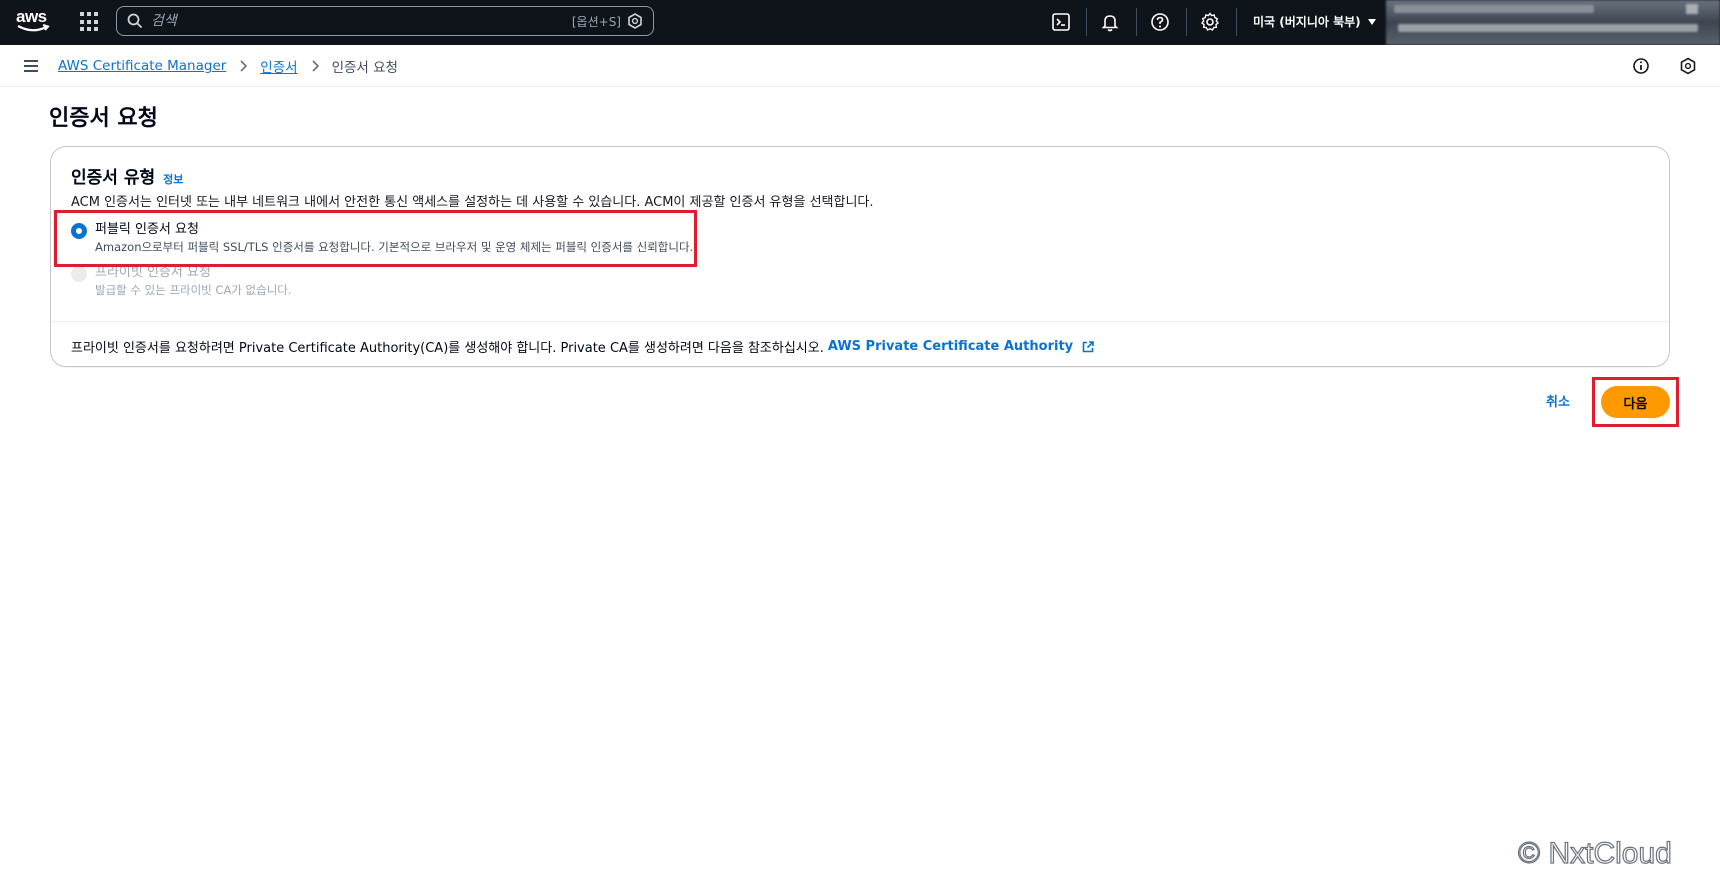 Image resolution: width=1720 pixels, height=891 pixels. I want to click on region-selector: 미국 (버지니아 북부), so click(1315, 21).